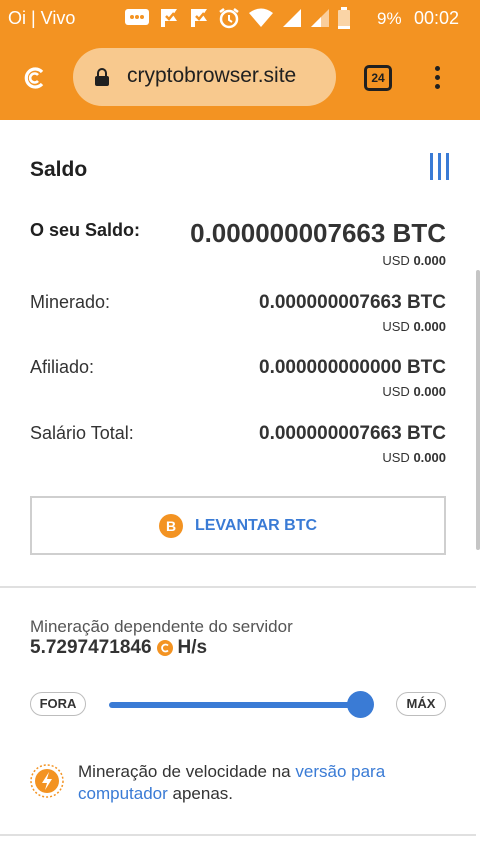 This screenshot has height=854, width=480. I want to click on browser-toolbar: cryptobrowser.site 24, so click(240, 79).